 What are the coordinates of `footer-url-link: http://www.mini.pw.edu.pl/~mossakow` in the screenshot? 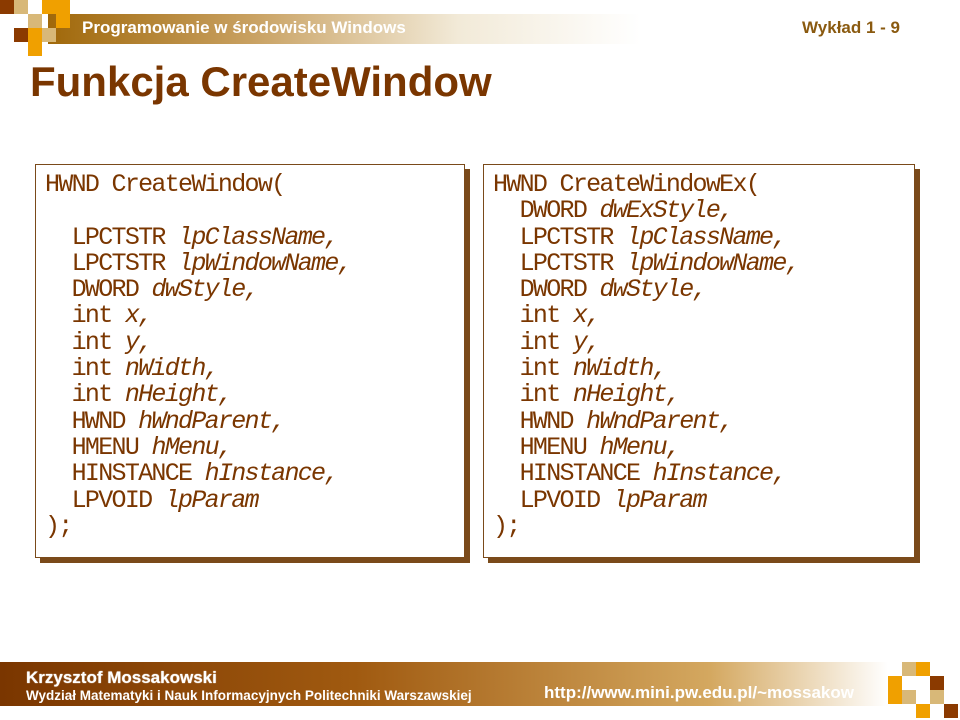 It's located at (699, 693).